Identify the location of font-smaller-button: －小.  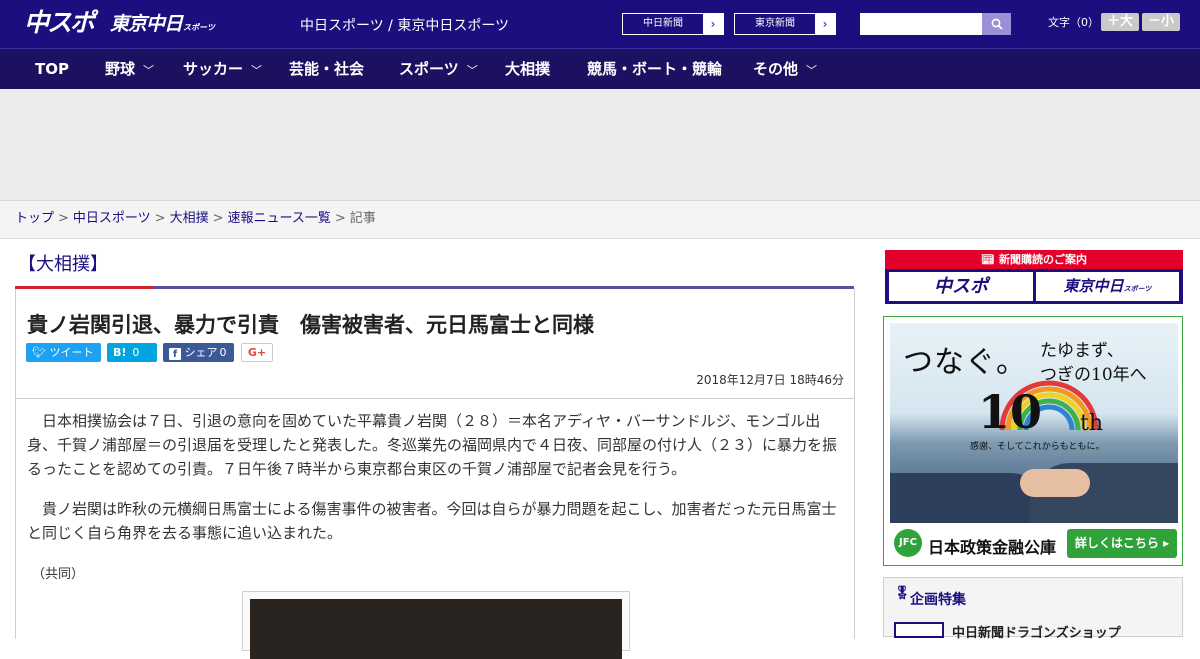
(1161, 22).